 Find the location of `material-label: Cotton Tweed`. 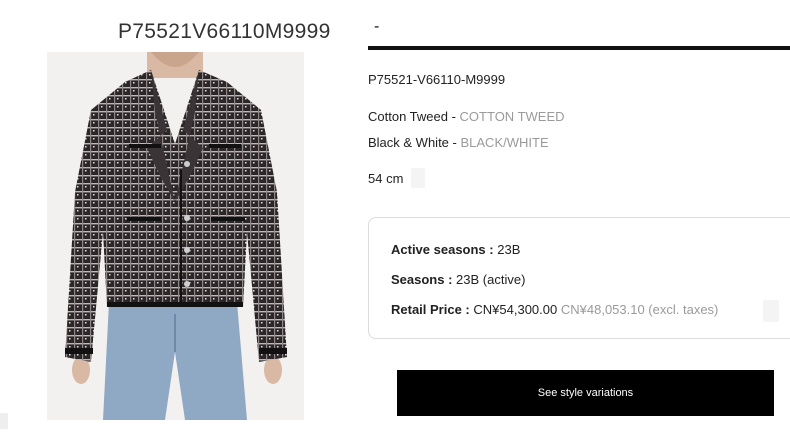

material-label: Cotton Tweed is located at coordinates (408, 116).